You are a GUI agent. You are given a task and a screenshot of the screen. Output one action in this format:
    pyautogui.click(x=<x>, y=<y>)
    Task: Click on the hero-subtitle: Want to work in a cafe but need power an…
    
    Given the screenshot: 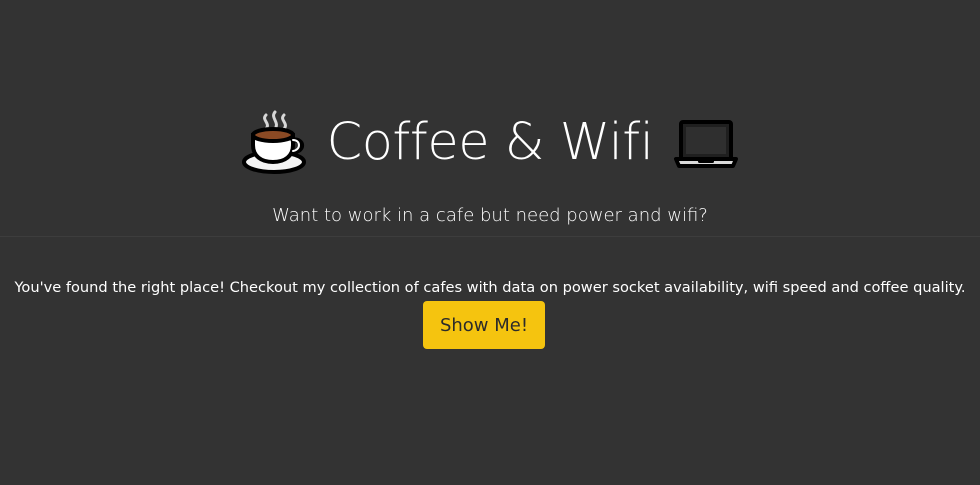 What is the action you would take?
    pyautogui.click(x=490, y=215)
    